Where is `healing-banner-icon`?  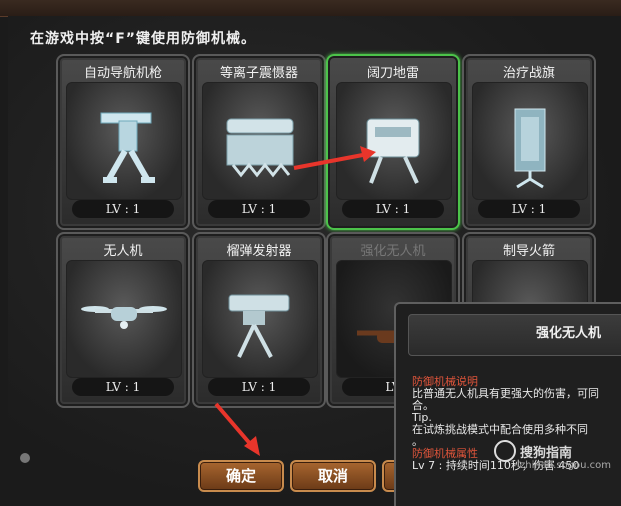
healing-banner-icon is located at coordinates (530, 141).